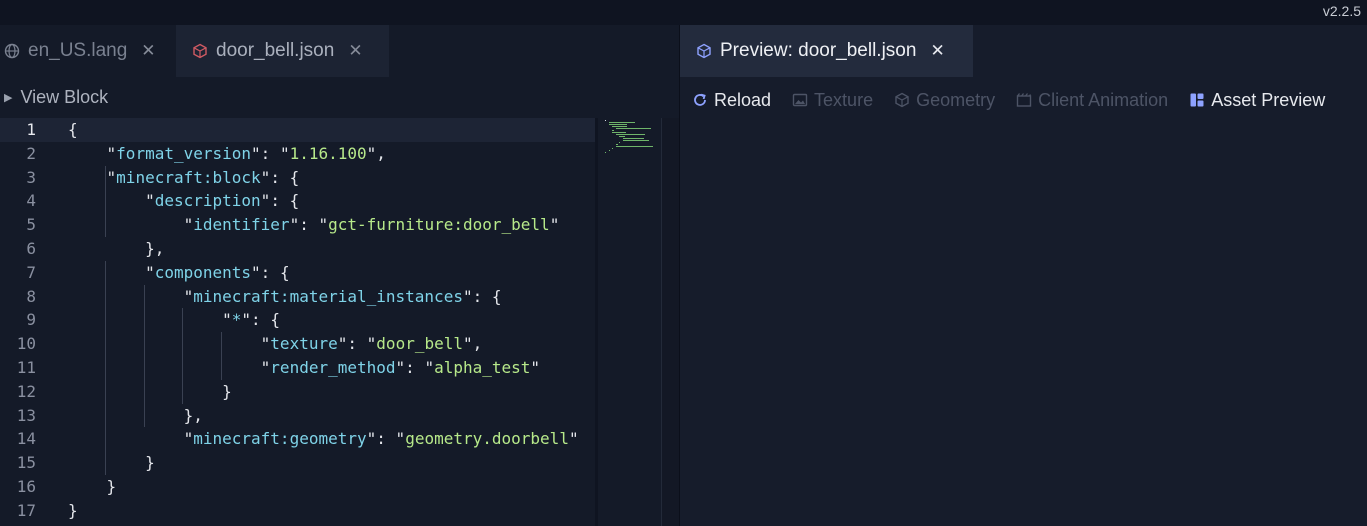 The width and height of the screenshot is (1367, 526). What do you see at coordinates (371, 344) in the screenshot?
I see `code-text: "texture": "door_bell",` at bounding box center [371, 344].